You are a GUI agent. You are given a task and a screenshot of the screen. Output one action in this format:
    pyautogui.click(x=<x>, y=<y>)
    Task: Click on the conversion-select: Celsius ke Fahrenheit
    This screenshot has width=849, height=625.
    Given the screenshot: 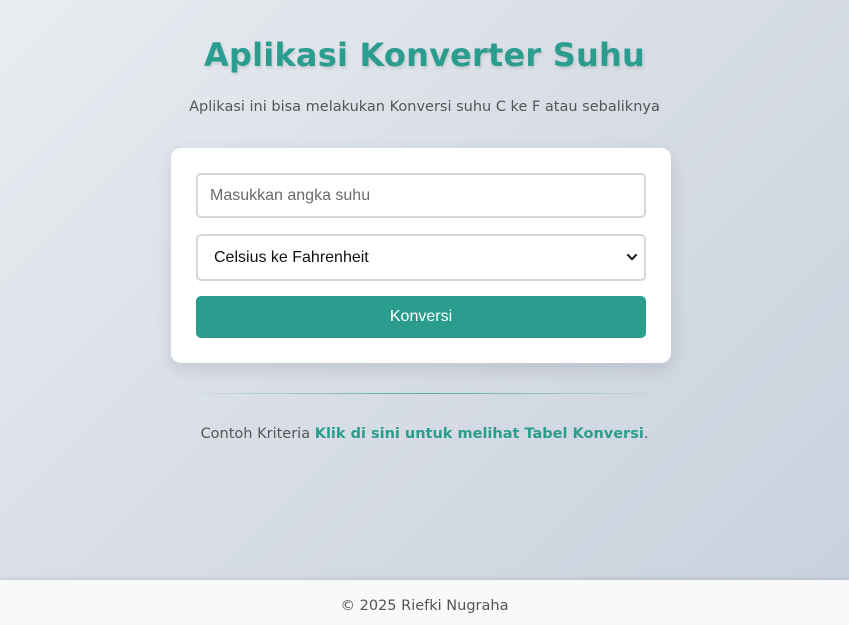 What is the action you would take?
    pyautogui.click(x=421, y=257)
    